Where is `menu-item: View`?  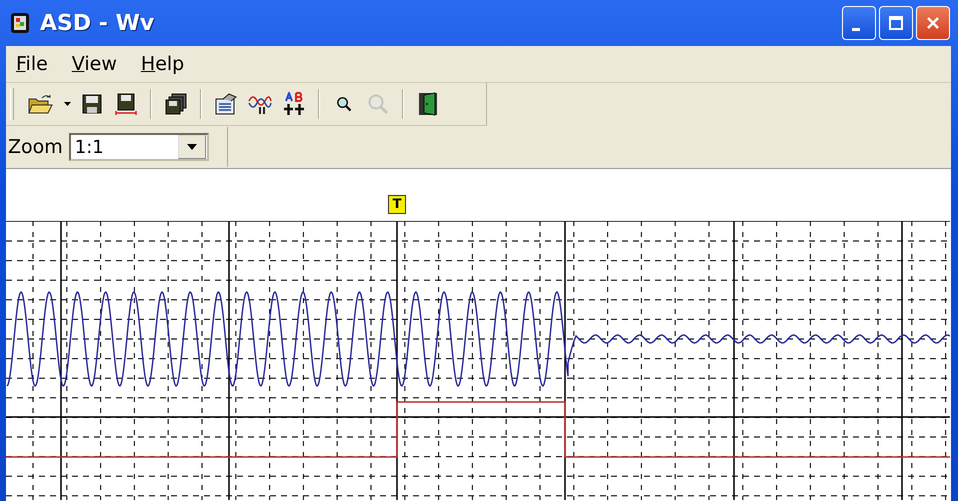
menu-item: View is located at coordinates (94, 64).